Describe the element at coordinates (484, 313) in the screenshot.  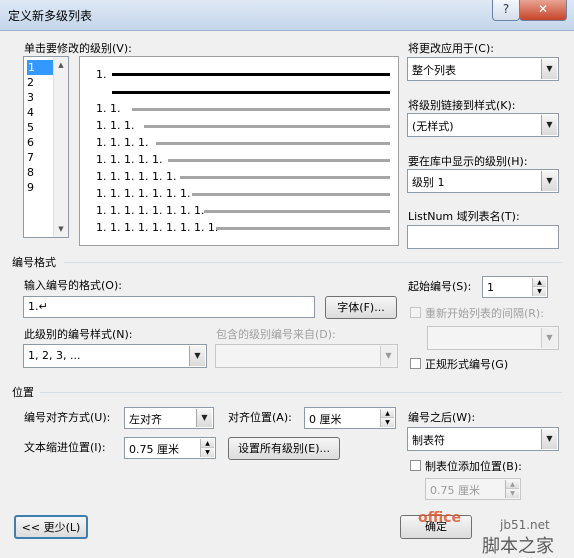
I see `restart-label: 重新开始列表的间隔(R):` at that location.